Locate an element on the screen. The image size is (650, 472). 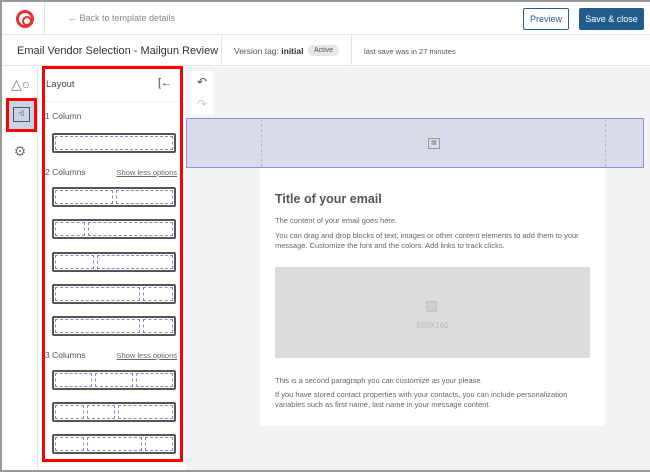
layout-tab-button: ▫▯ is located at coordinates (21, 115).